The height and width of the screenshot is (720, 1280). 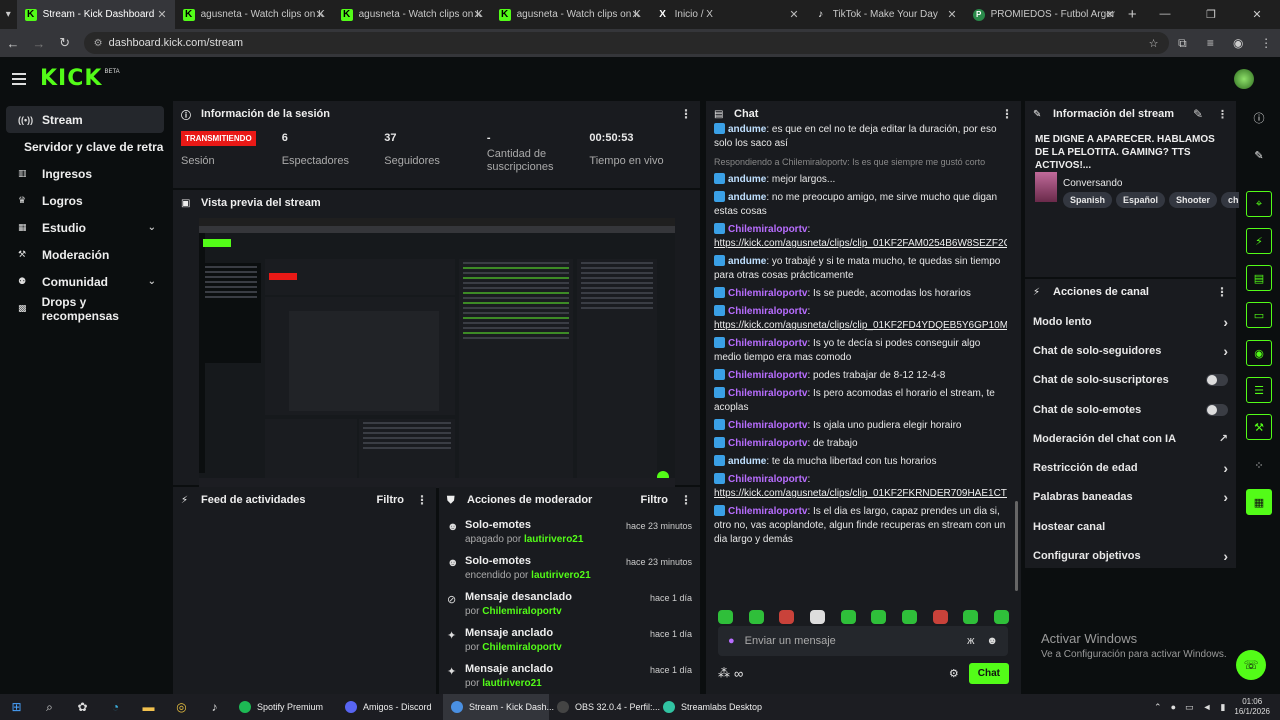 What do you see at coordinates (1193, 200) in the screenshot?
I see `stream-tag: Shooter` at bounding box center [1193, 200].